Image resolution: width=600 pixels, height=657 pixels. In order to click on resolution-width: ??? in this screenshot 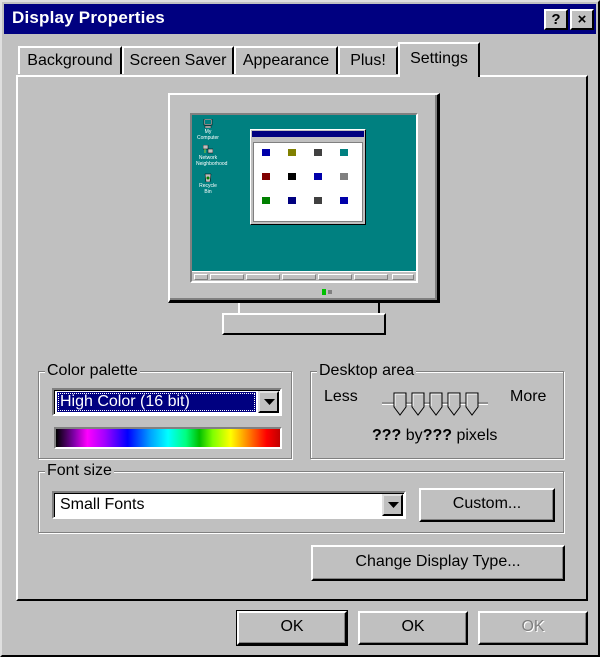, I will do `click(387, 435)`.